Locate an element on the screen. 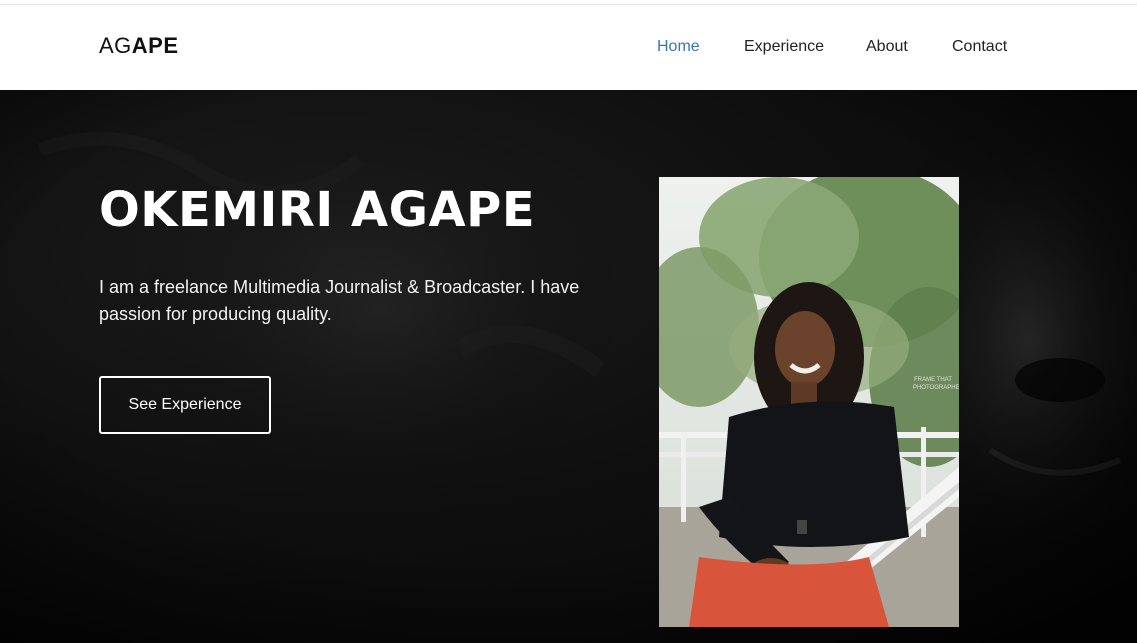 This screenshot has height=643, width=1137. nav-contact-link: Contact is located at coordinates (979, 47).